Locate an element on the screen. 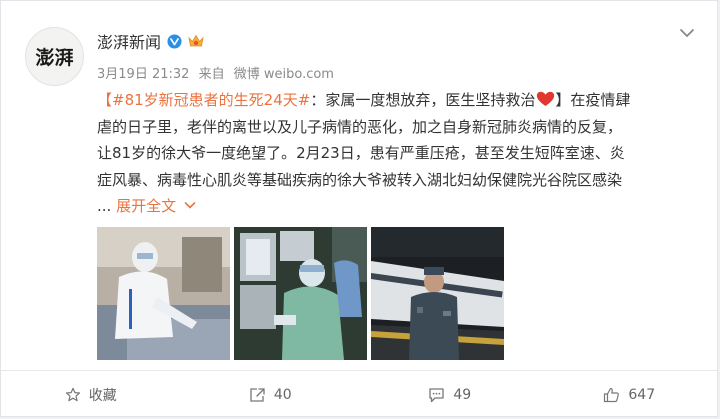  post-meta: 3月19日 21:32 来自 微博 weibo.com is located at coordinates (218, 72).